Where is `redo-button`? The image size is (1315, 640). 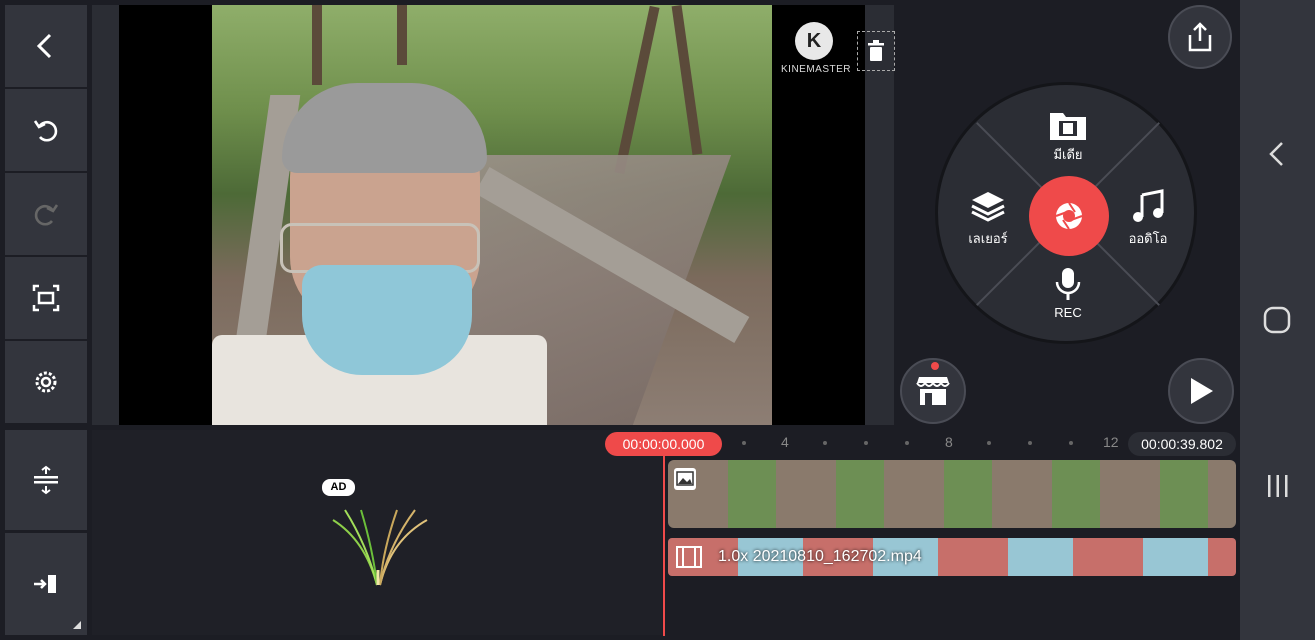
redo-button is located at coordinates (46, 214).